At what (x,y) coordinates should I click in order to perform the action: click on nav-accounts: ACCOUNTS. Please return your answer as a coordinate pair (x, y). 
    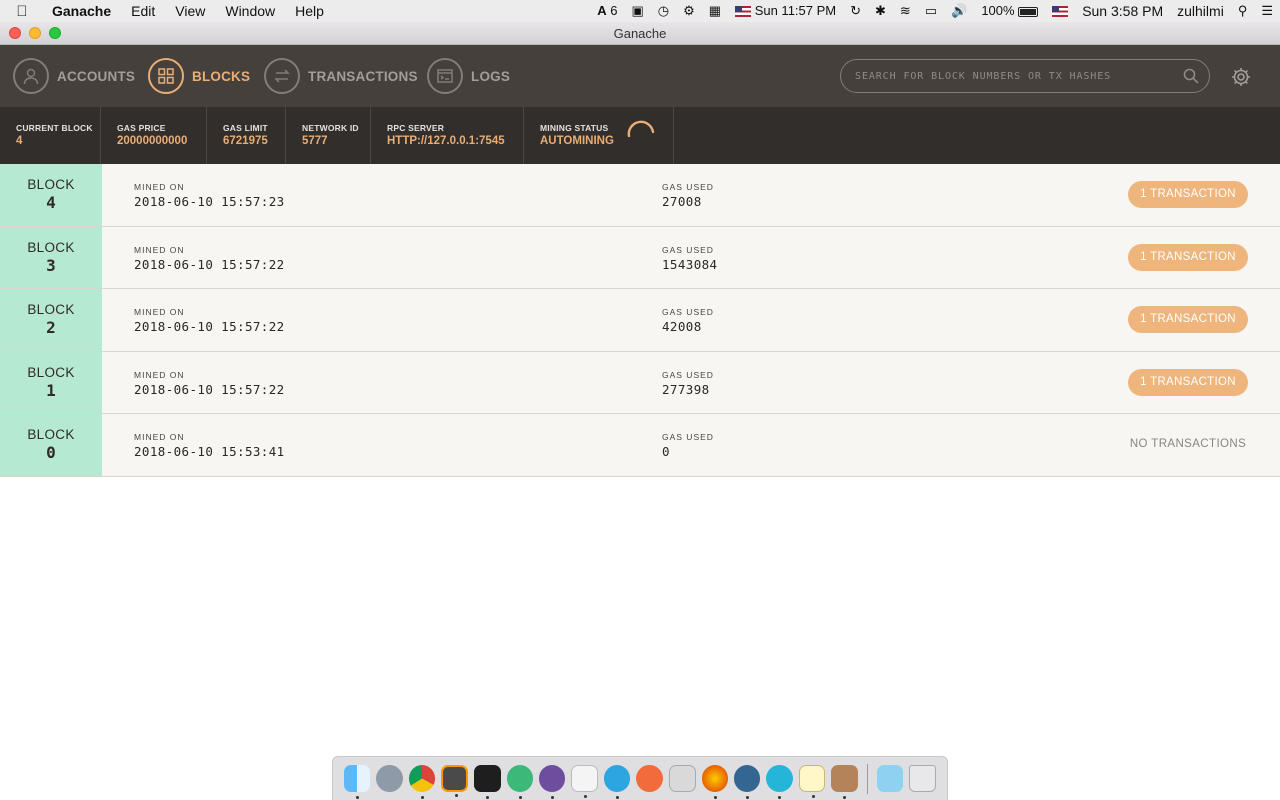
    Looking at the image, I should click on (74, 76).